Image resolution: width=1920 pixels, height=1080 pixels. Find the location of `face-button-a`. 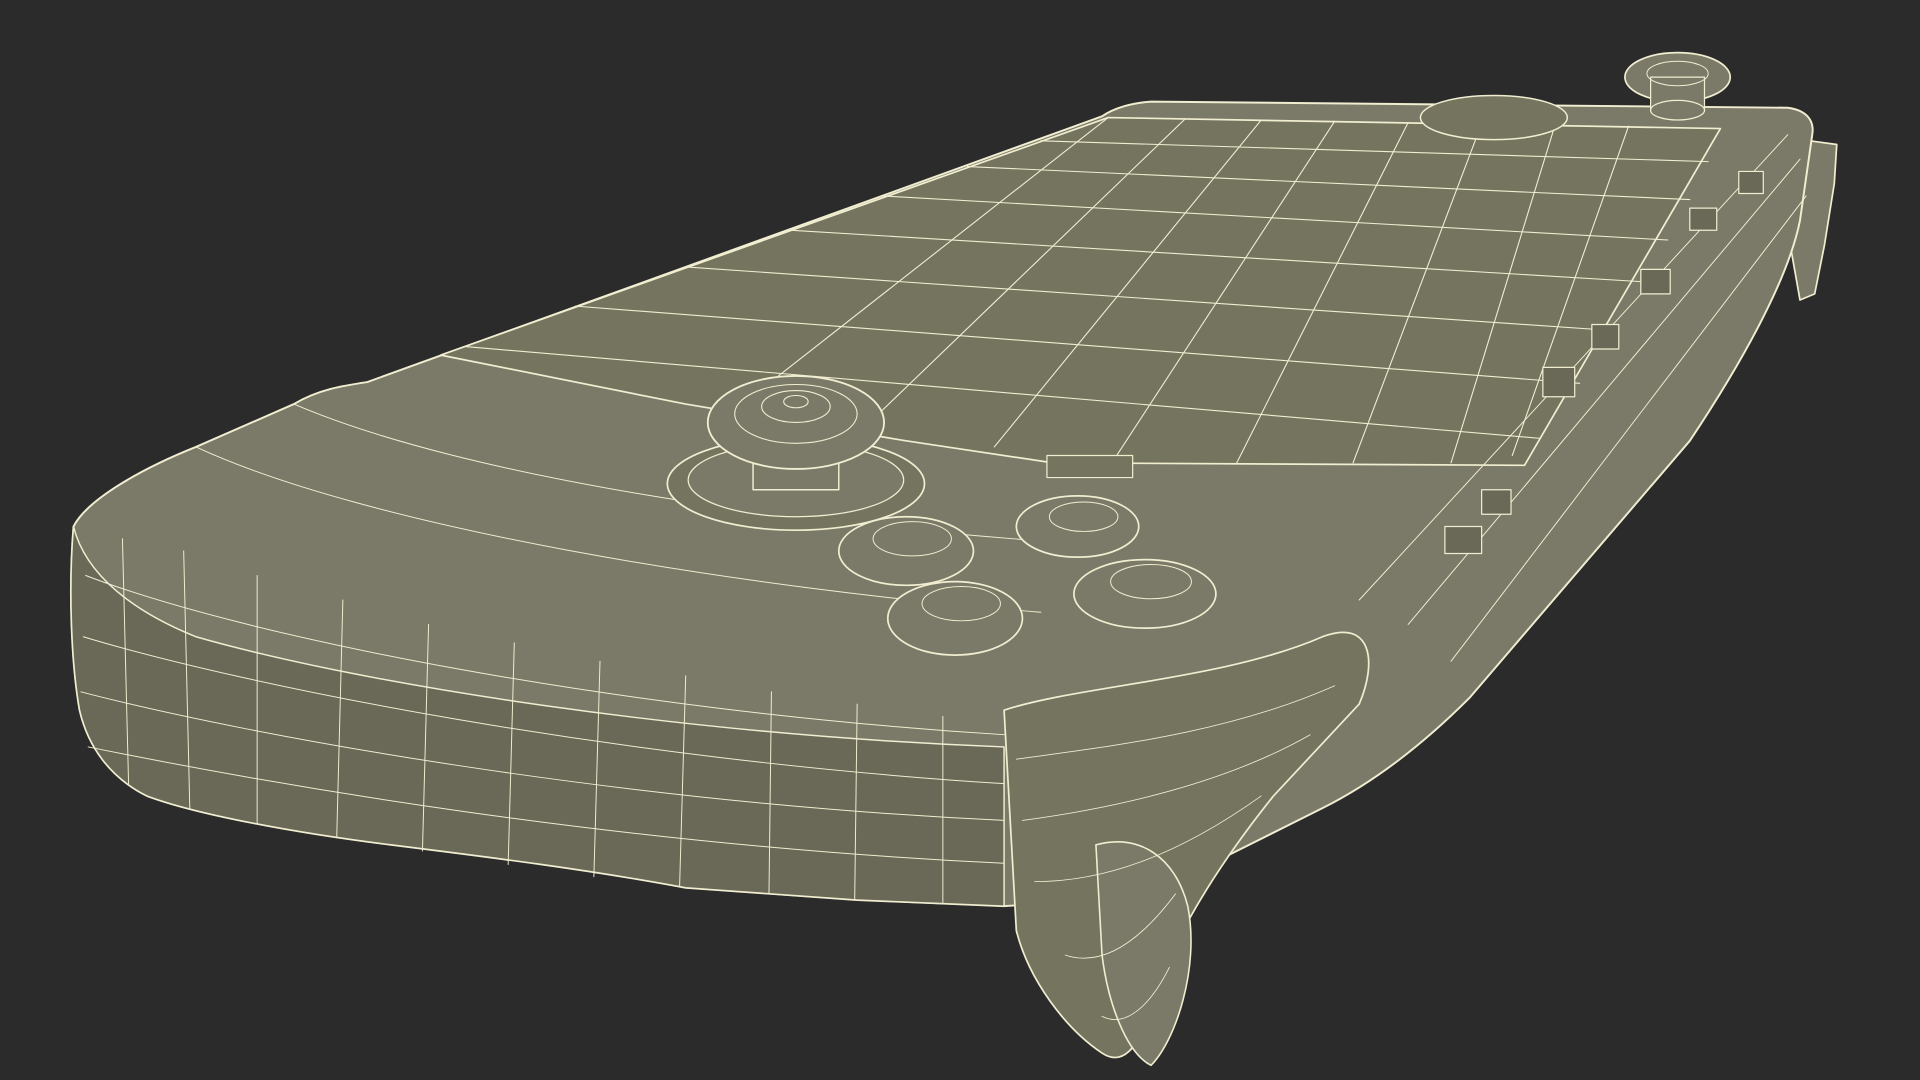

face-button-a is located at coordinates (955, 618).